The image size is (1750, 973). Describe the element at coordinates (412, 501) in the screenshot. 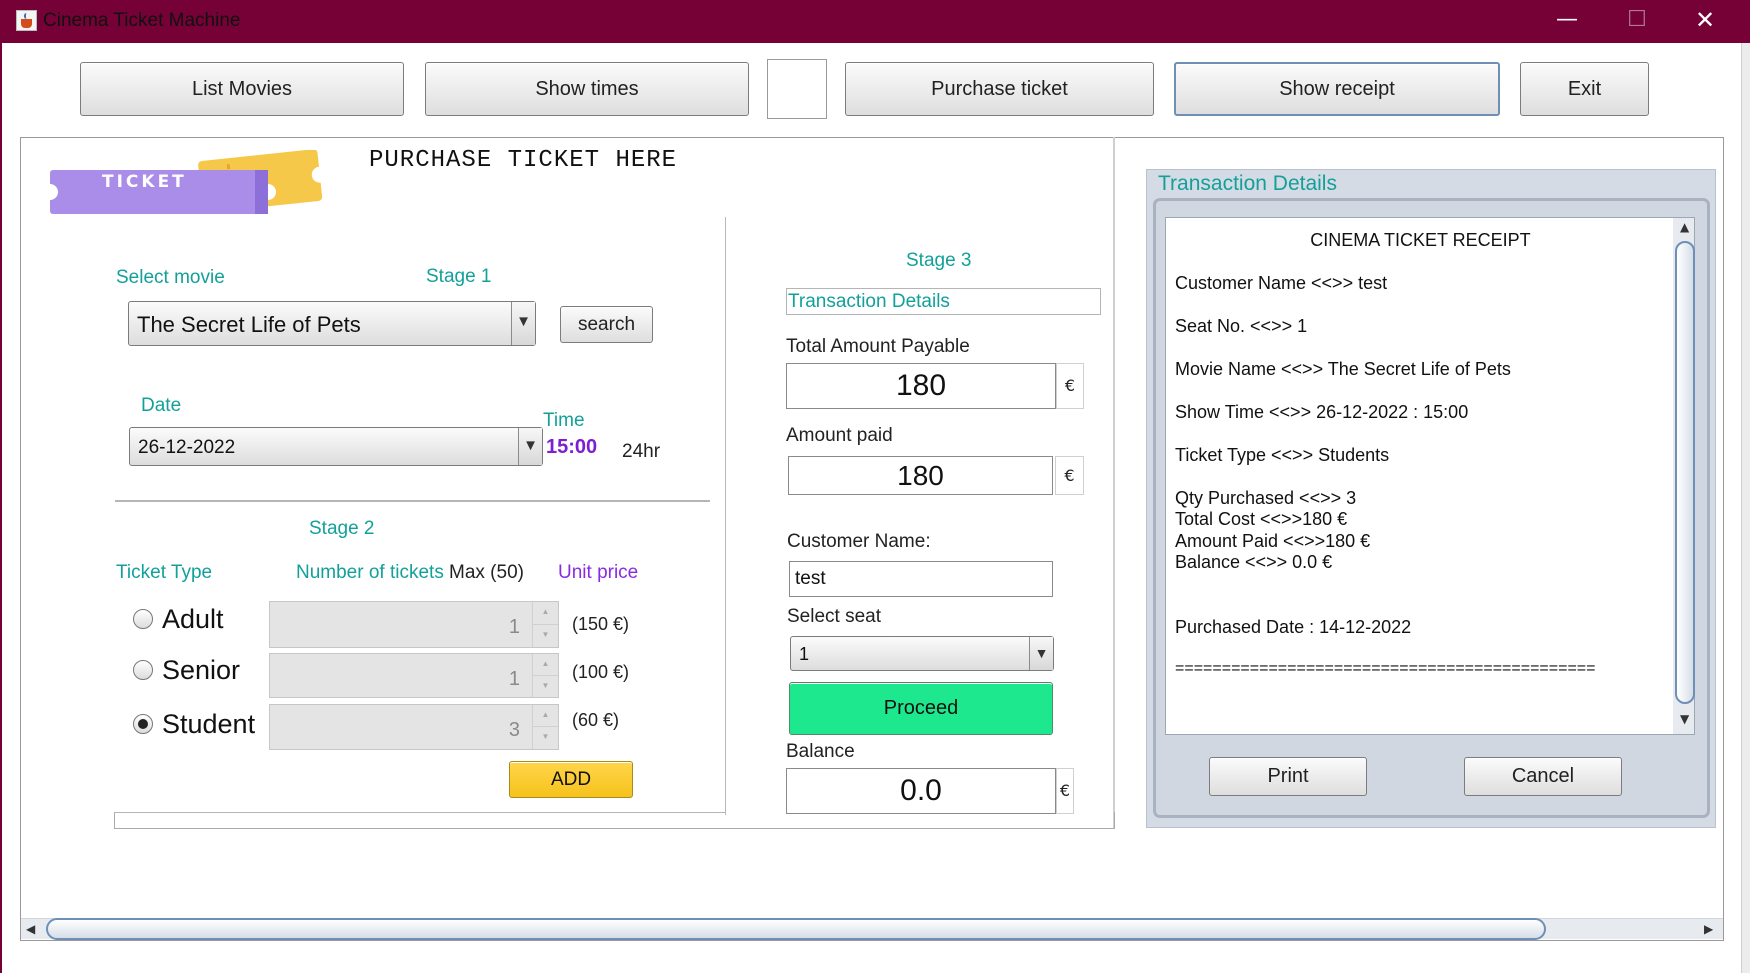

I see `stage-divider-horizontal` at that location.